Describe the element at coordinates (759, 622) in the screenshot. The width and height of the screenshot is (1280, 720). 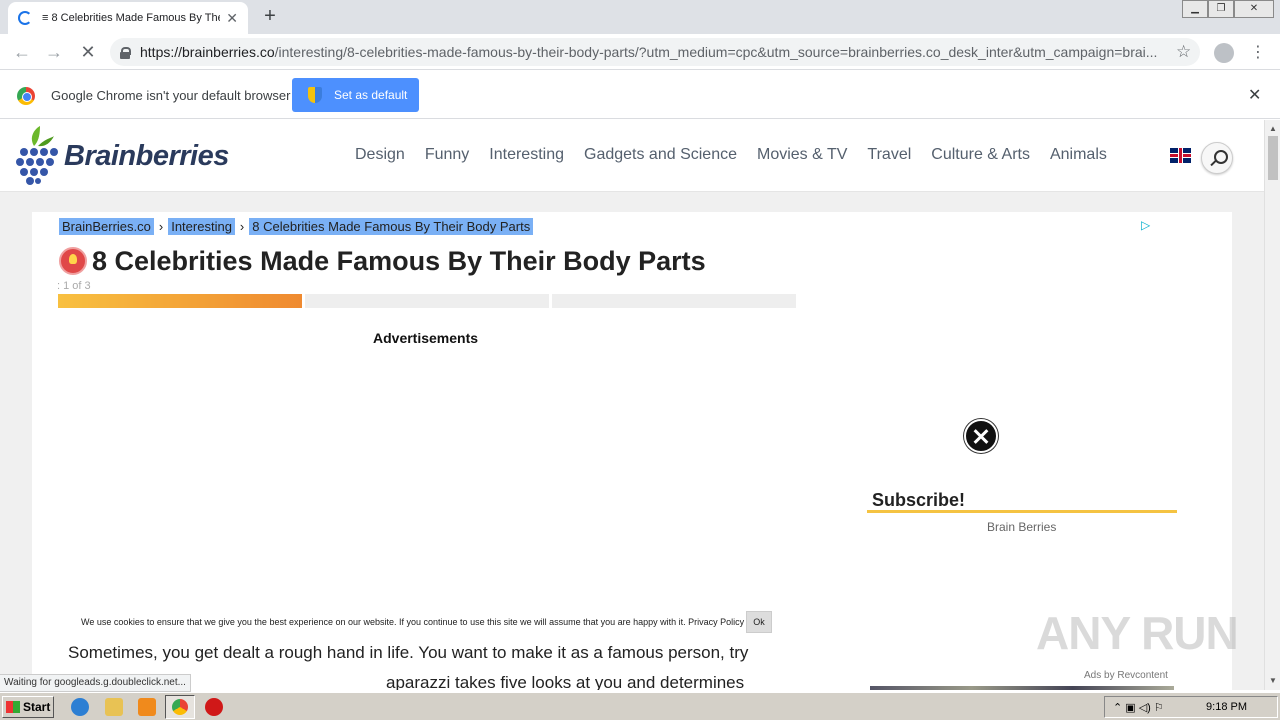
I see `cookie-ok-button: Ok` at that location.